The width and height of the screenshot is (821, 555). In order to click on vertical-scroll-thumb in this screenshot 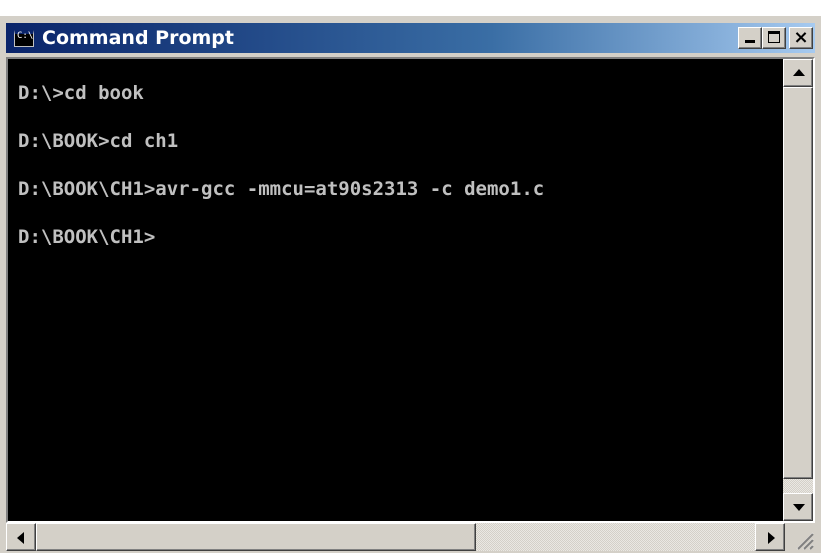, I will do `click(798, 283)`.